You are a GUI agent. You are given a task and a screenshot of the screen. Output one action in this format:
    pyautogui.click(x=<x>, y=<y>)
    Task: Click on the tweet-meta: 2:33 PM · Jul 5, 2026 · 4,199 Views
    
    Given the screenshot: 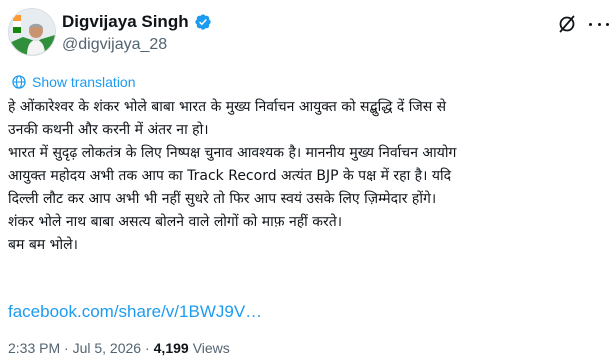 What is the action you would take?
    pyautogui.click(x=119, y=348)
    